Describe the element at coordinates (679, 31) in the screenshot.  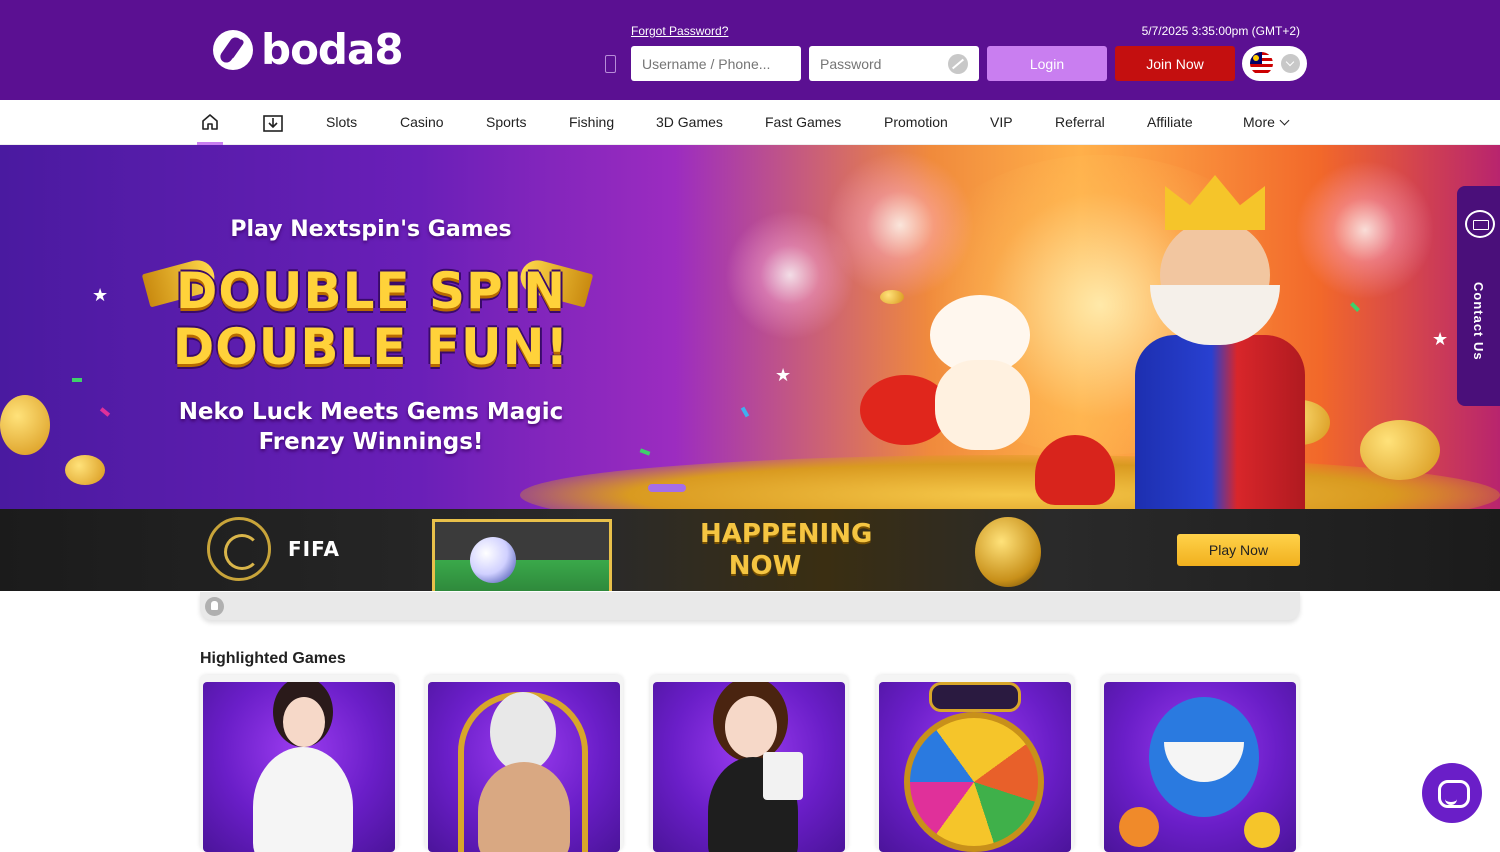
I see `forgot-password-link: Forgot Password?` at that location.